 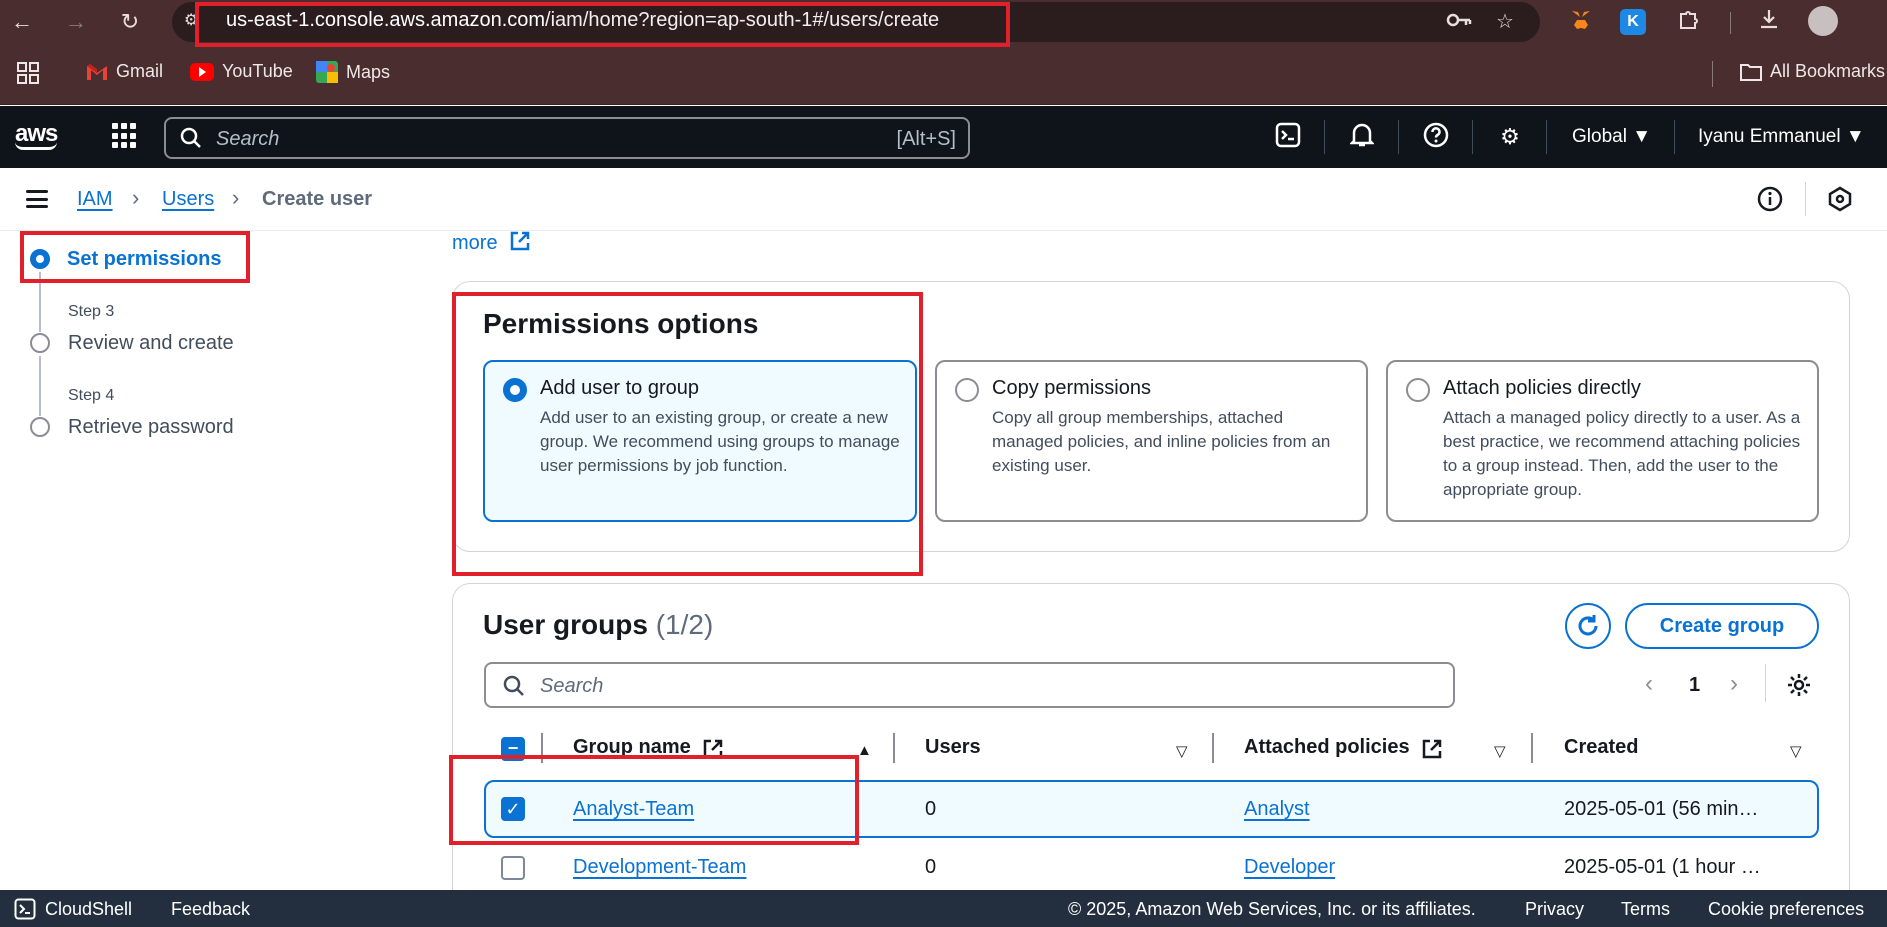 I want to click on services-menu-icon, so click(x=125, y=136).